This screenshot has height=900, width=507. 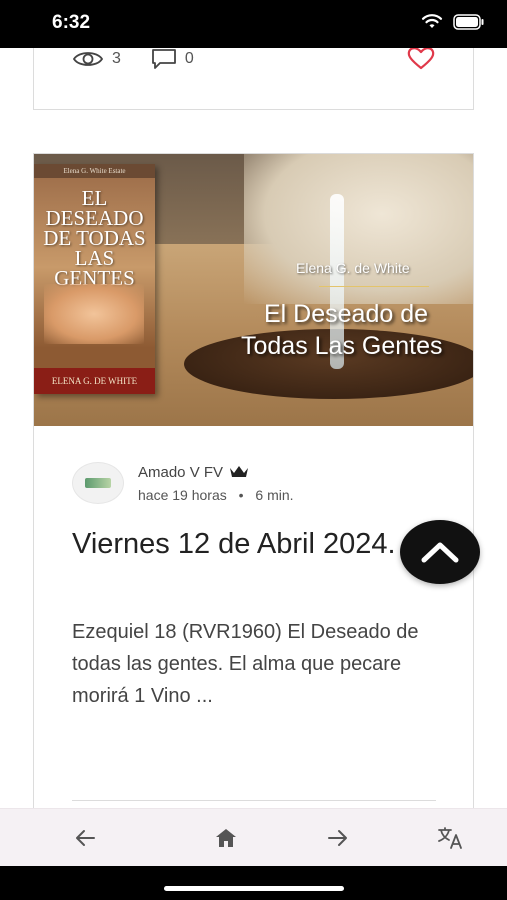 What do you see at coordinates (94, 314) in the screenshot?
I see `book-hands-image` at bounding box center [94, 314].